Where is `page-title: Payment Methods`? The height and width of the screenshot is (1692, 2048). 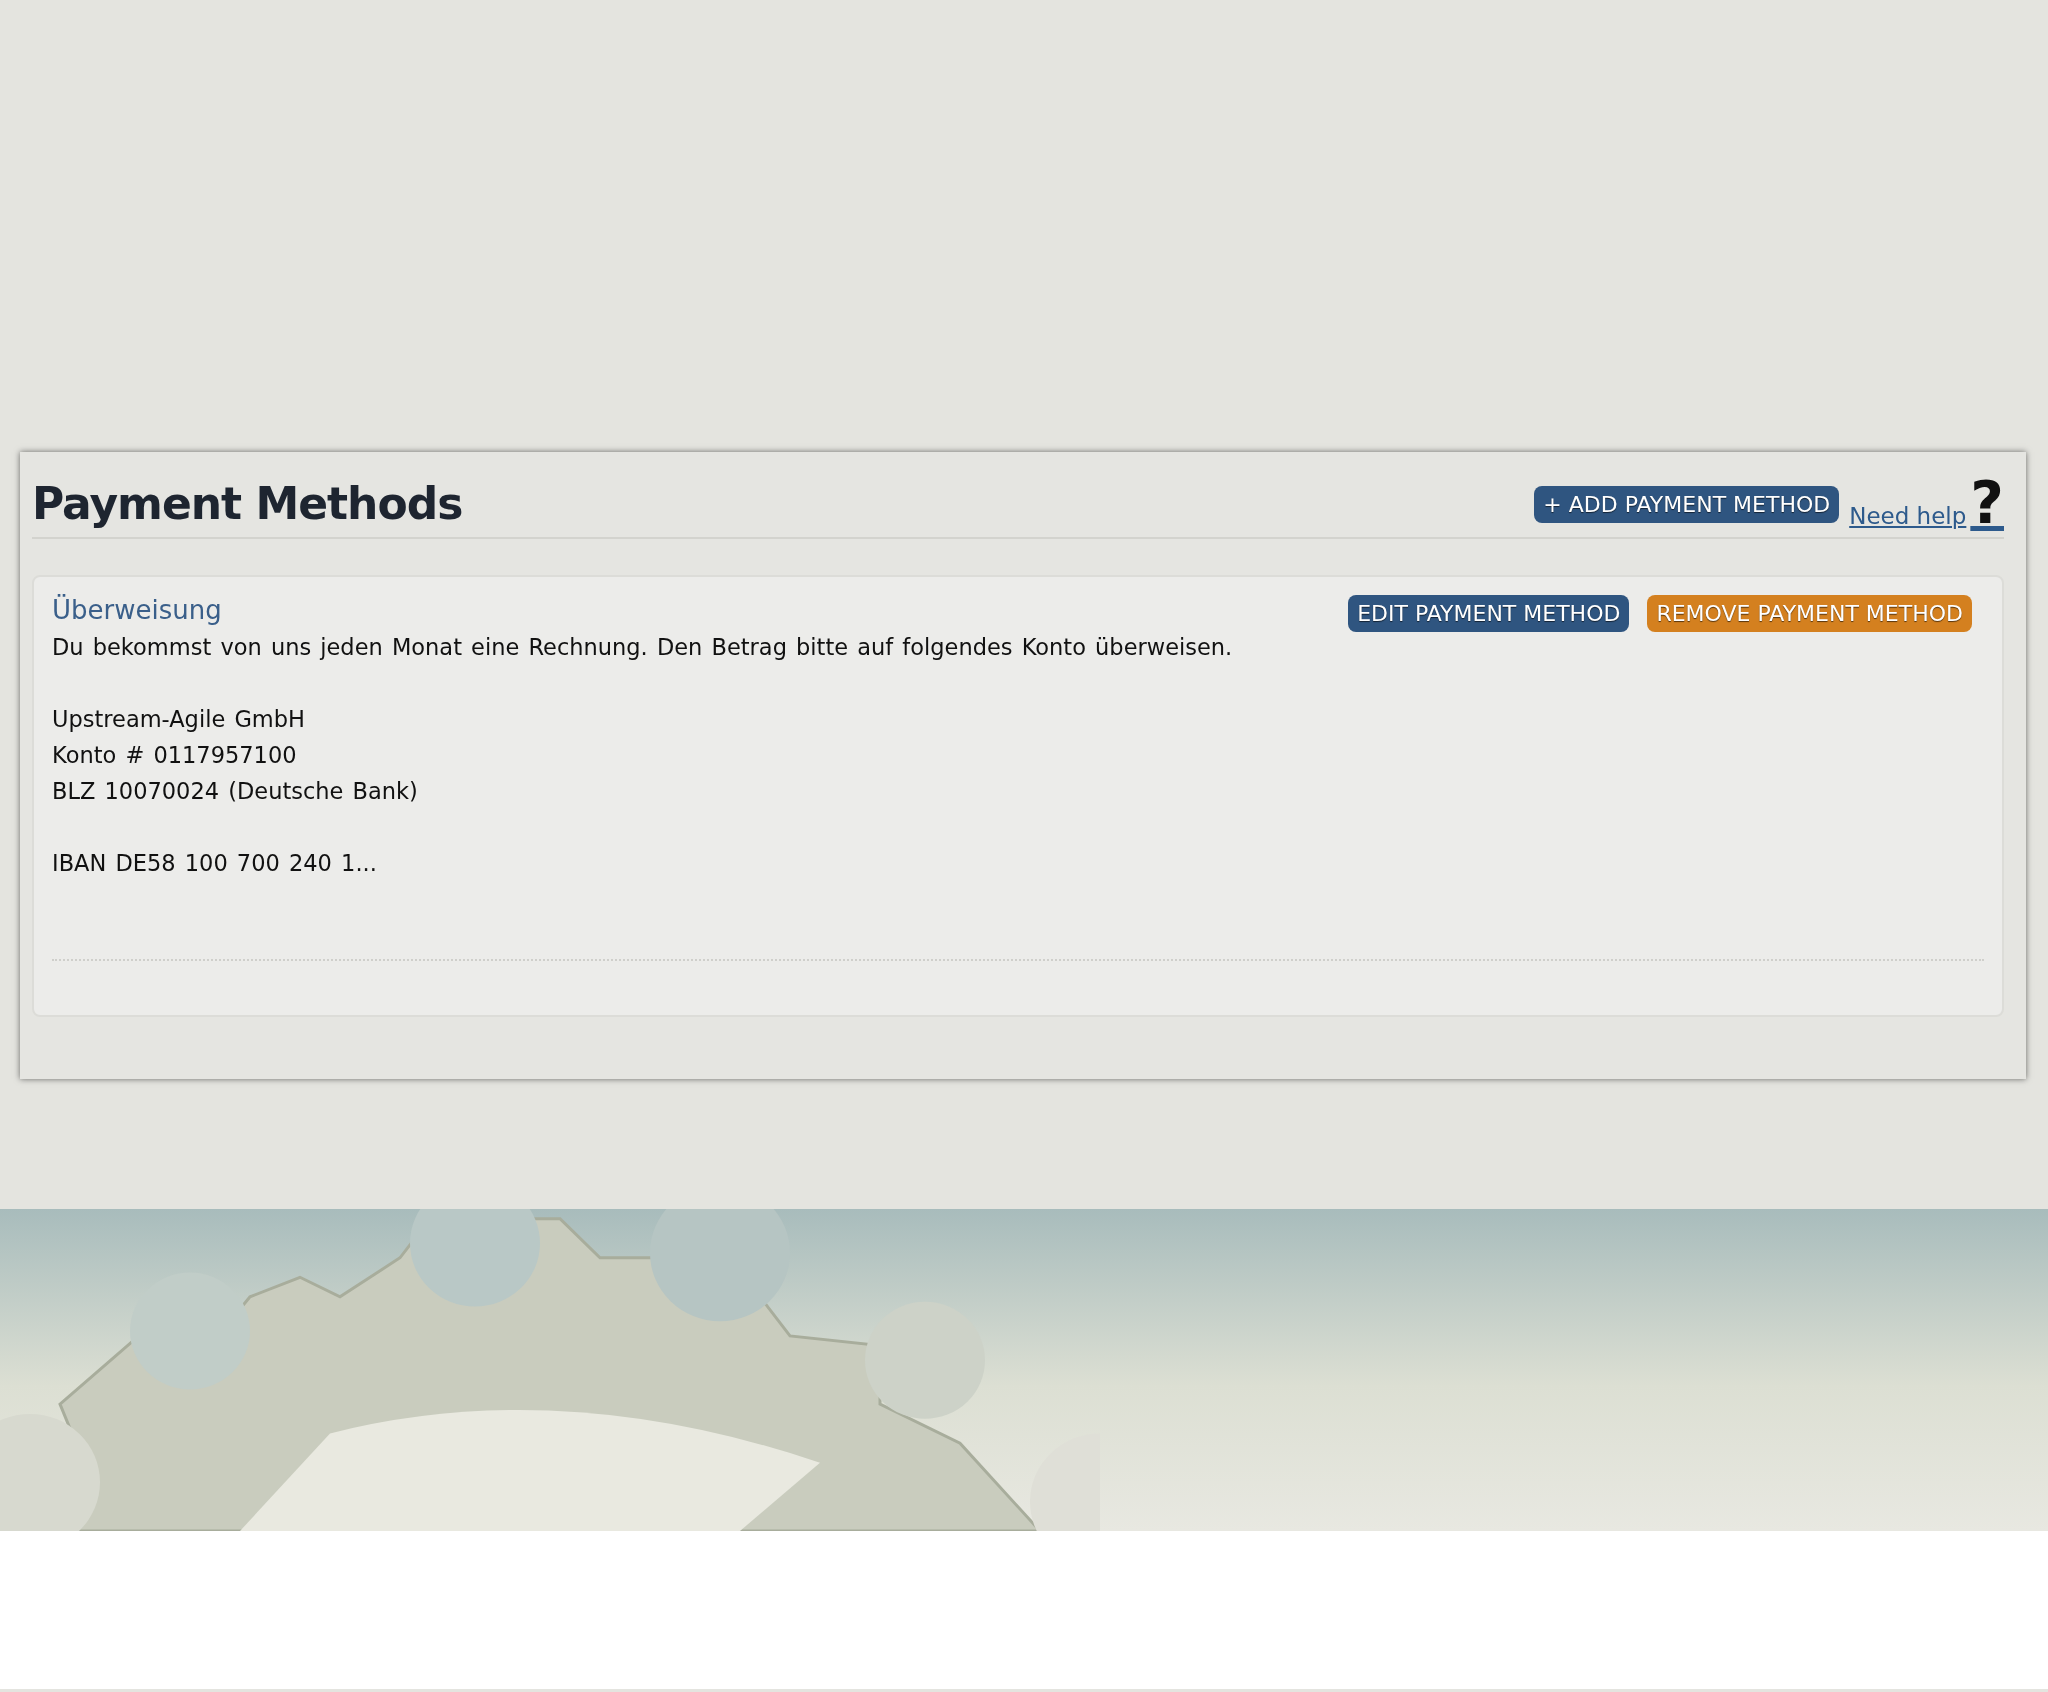
page-title: Payment Methods is located at coordinates (247, 503).